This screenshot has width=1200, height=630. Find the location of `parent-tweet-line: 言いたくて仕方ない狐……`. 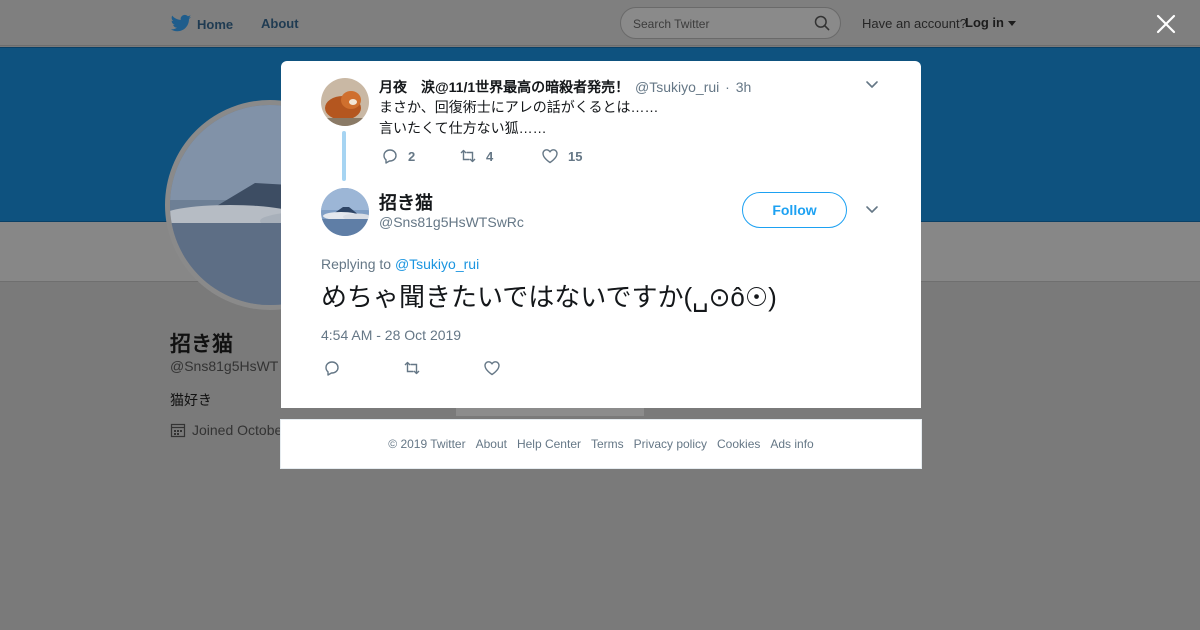

parent-tweet-line: 言いたくて仕方ない狐…… is located at coordinates (463, 128).